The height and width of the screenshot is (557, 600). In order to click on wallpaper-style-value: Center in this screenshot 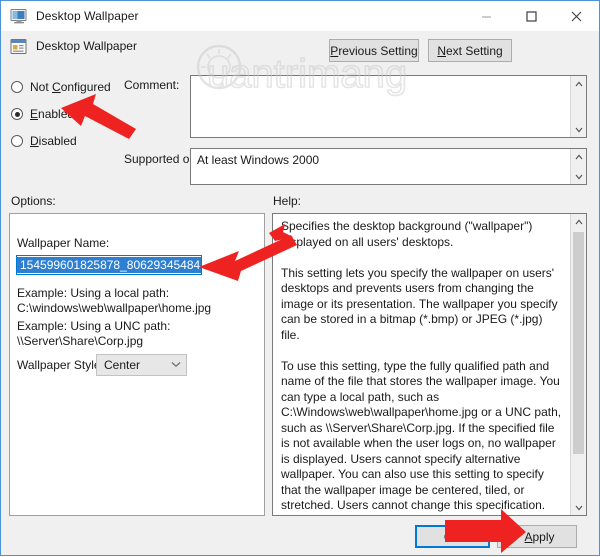, I will do `click(122, 365)`.